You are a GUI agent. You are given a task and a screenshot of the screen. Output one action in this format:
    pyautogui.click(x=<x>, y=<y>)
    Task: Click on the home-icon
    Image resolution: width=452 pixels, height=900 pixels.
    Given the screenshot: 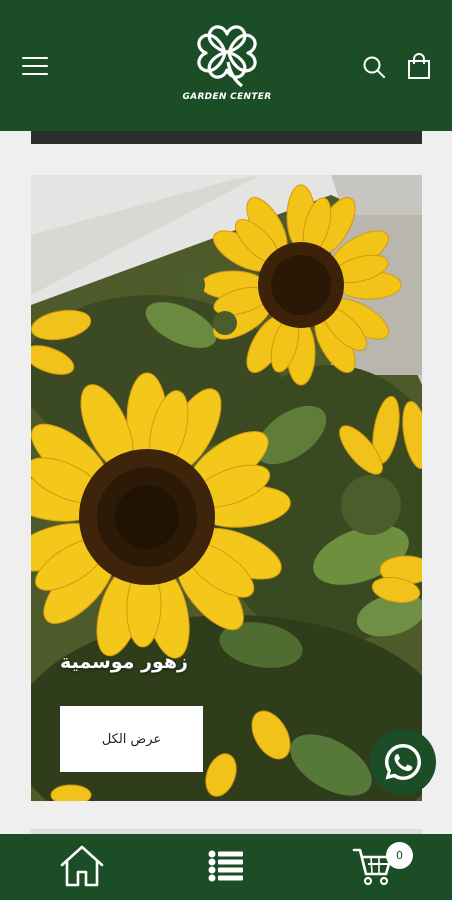 What is the action you would take?
    pyautogui.click(x=82, y=866)
    